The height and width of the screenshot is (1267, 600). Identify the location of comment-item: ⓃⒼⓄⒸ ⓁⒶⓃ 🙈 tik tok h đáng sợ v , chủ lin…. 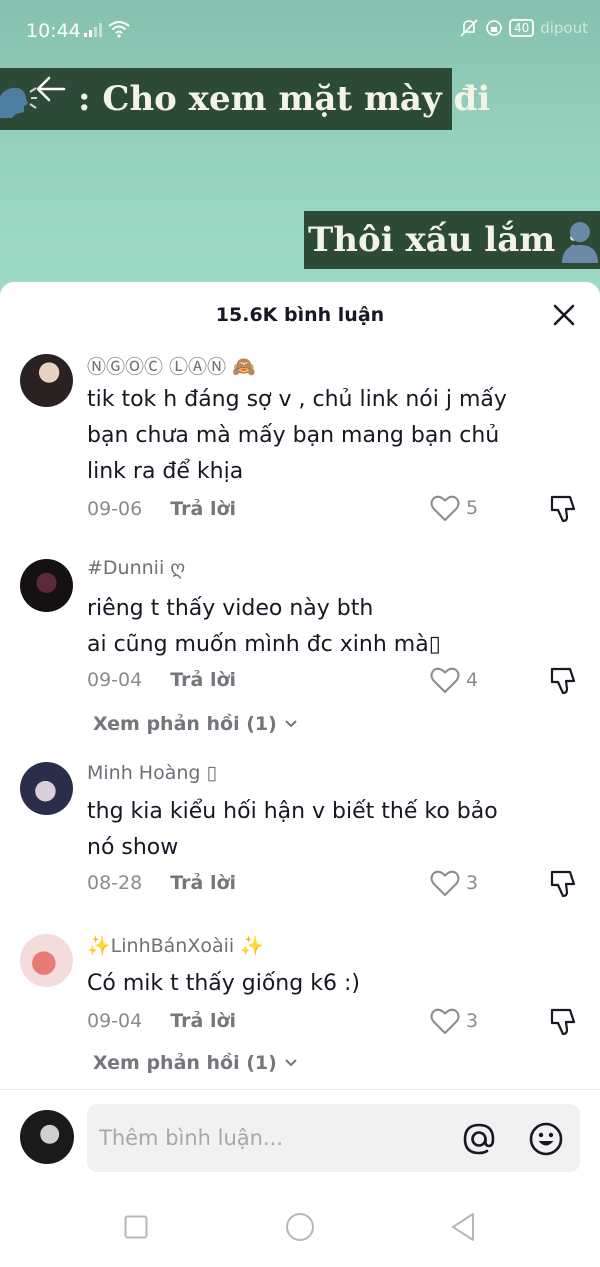
(300, 442).